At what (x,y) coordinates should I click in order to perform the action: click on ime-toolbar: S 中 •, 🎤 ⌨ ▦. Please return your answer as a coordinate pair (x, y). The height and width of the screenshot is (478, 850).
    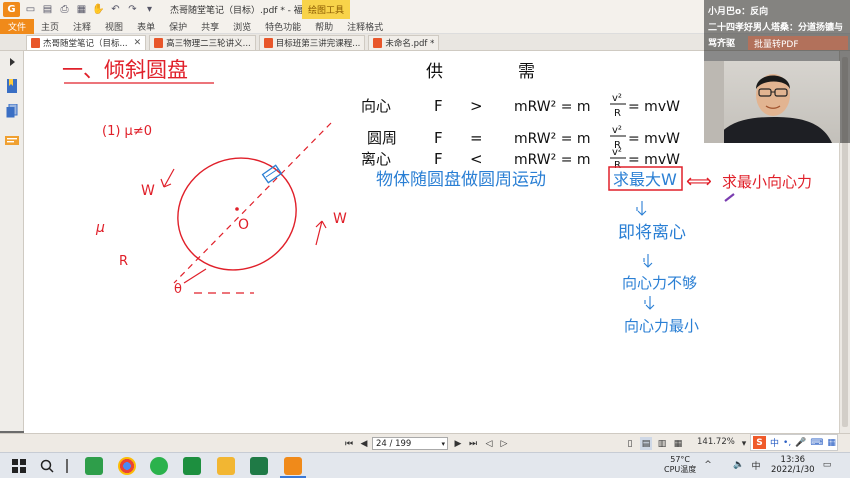
    Looking at the image, I should click on (794, 442).